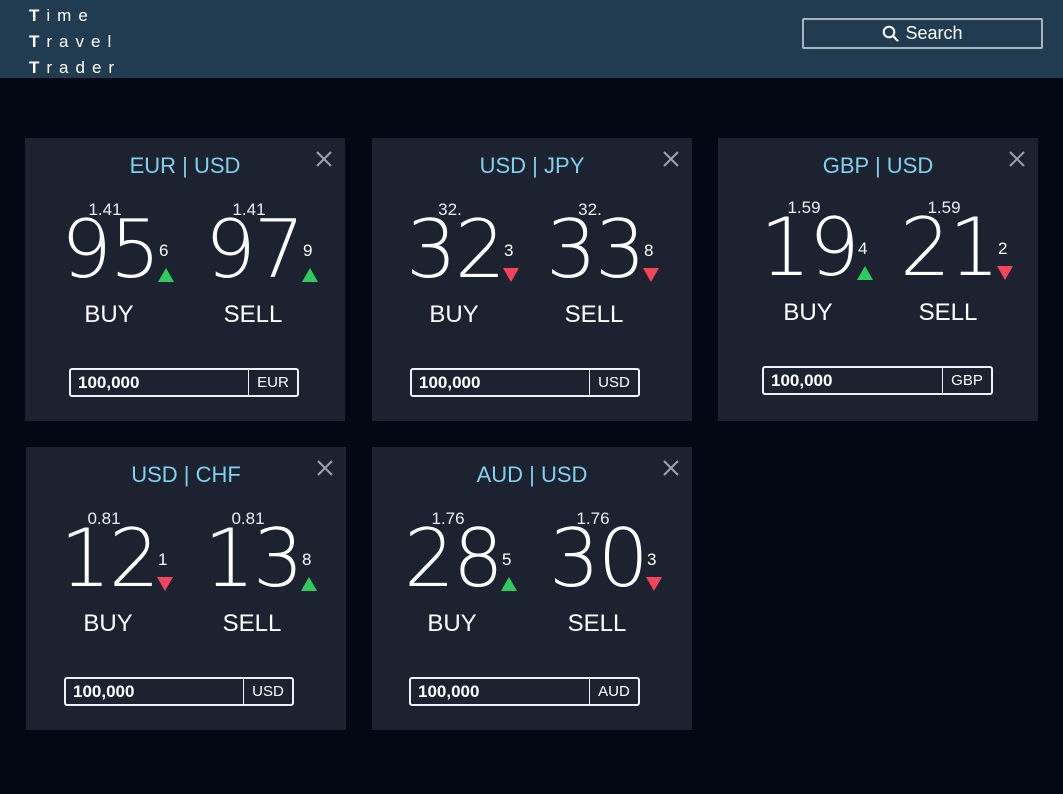 The height and width of the screenshot is (794, 1063). What do you see at coordinates (164, 250) in the screenshot?
I see `buy-price-pip: 6` at bounding box center [164, 250].